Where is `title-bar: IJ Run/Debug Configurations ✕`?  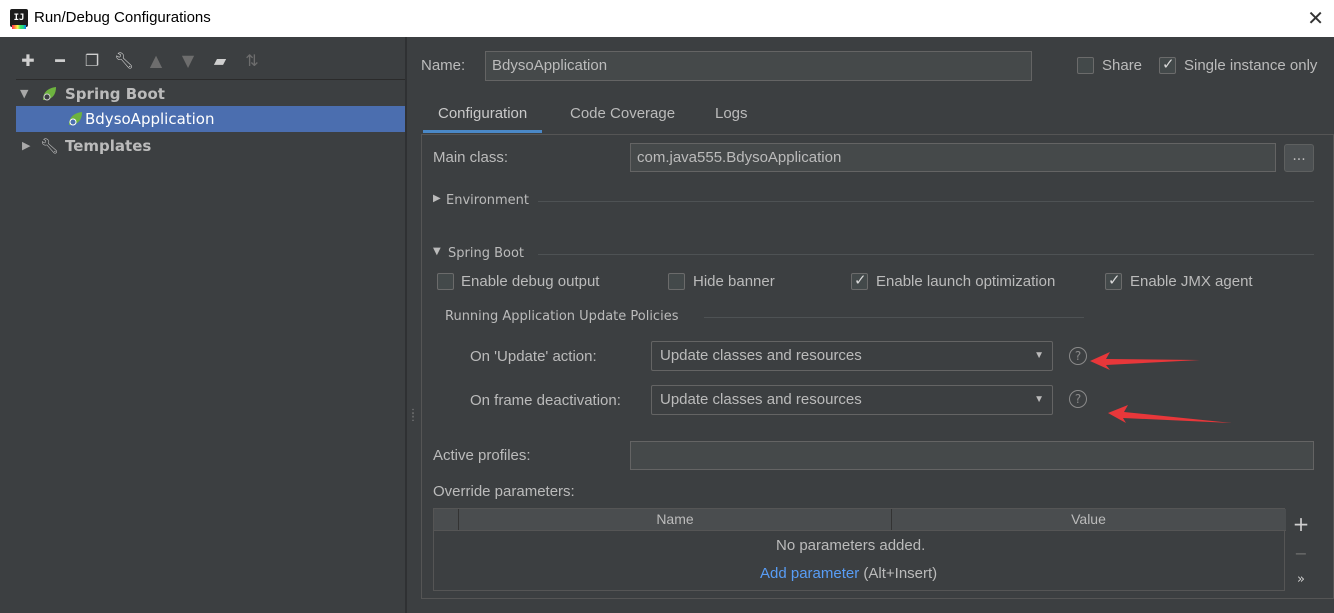 title-bar: IJ Run/Debug Configurations ✕ is located at coordinates (667, 18).